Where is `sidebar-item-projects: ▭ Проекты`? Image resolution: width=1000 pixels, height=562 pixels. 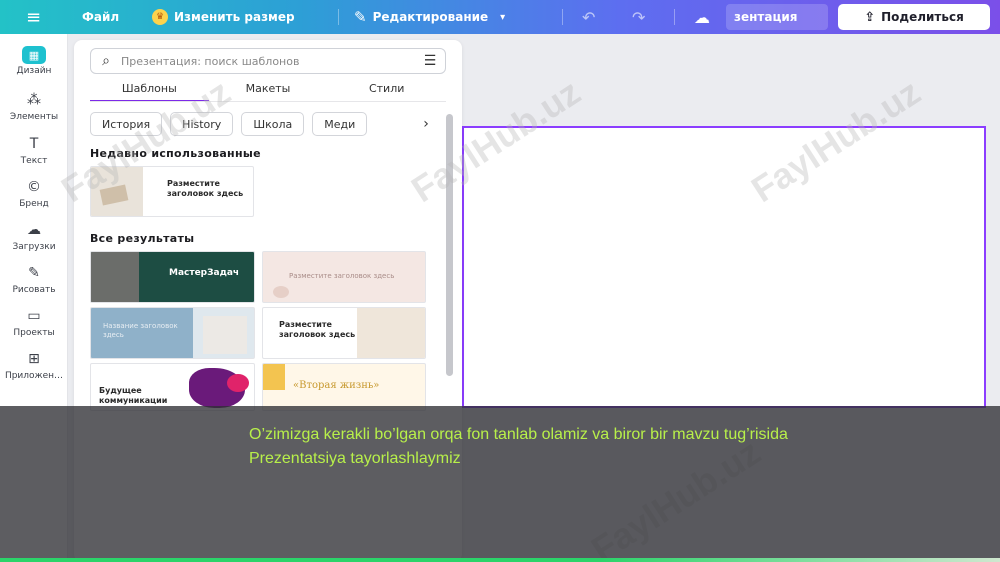
sidebar-item-projects: ▭ Проекты is located at coordinates (34, 322).